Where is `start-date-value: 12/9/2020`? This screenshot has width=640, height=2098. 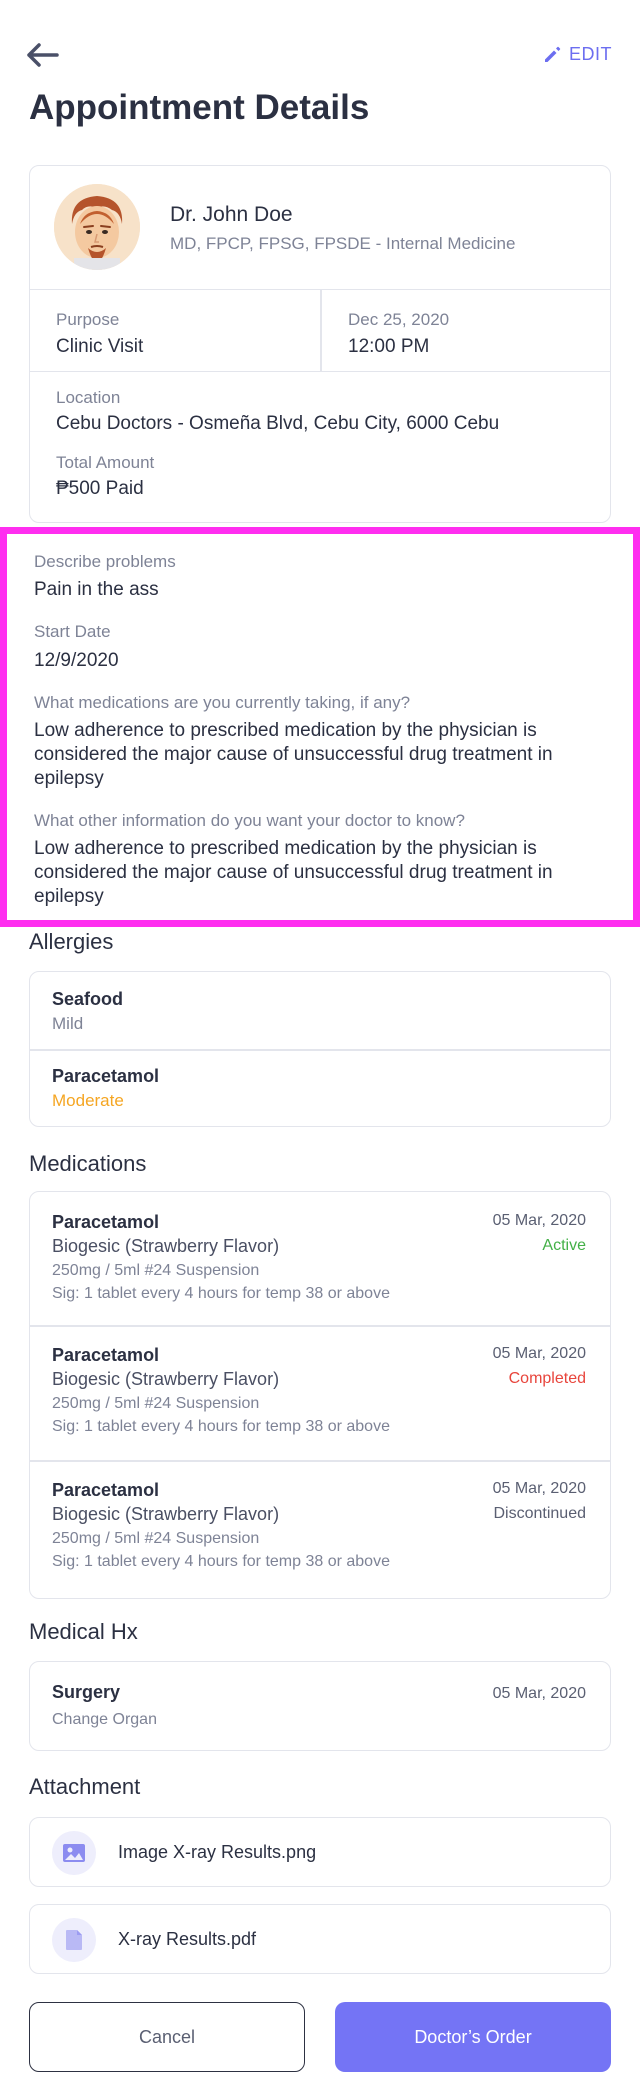
start-date-value: 12/9/2020 is located at coordinates (76, 660).